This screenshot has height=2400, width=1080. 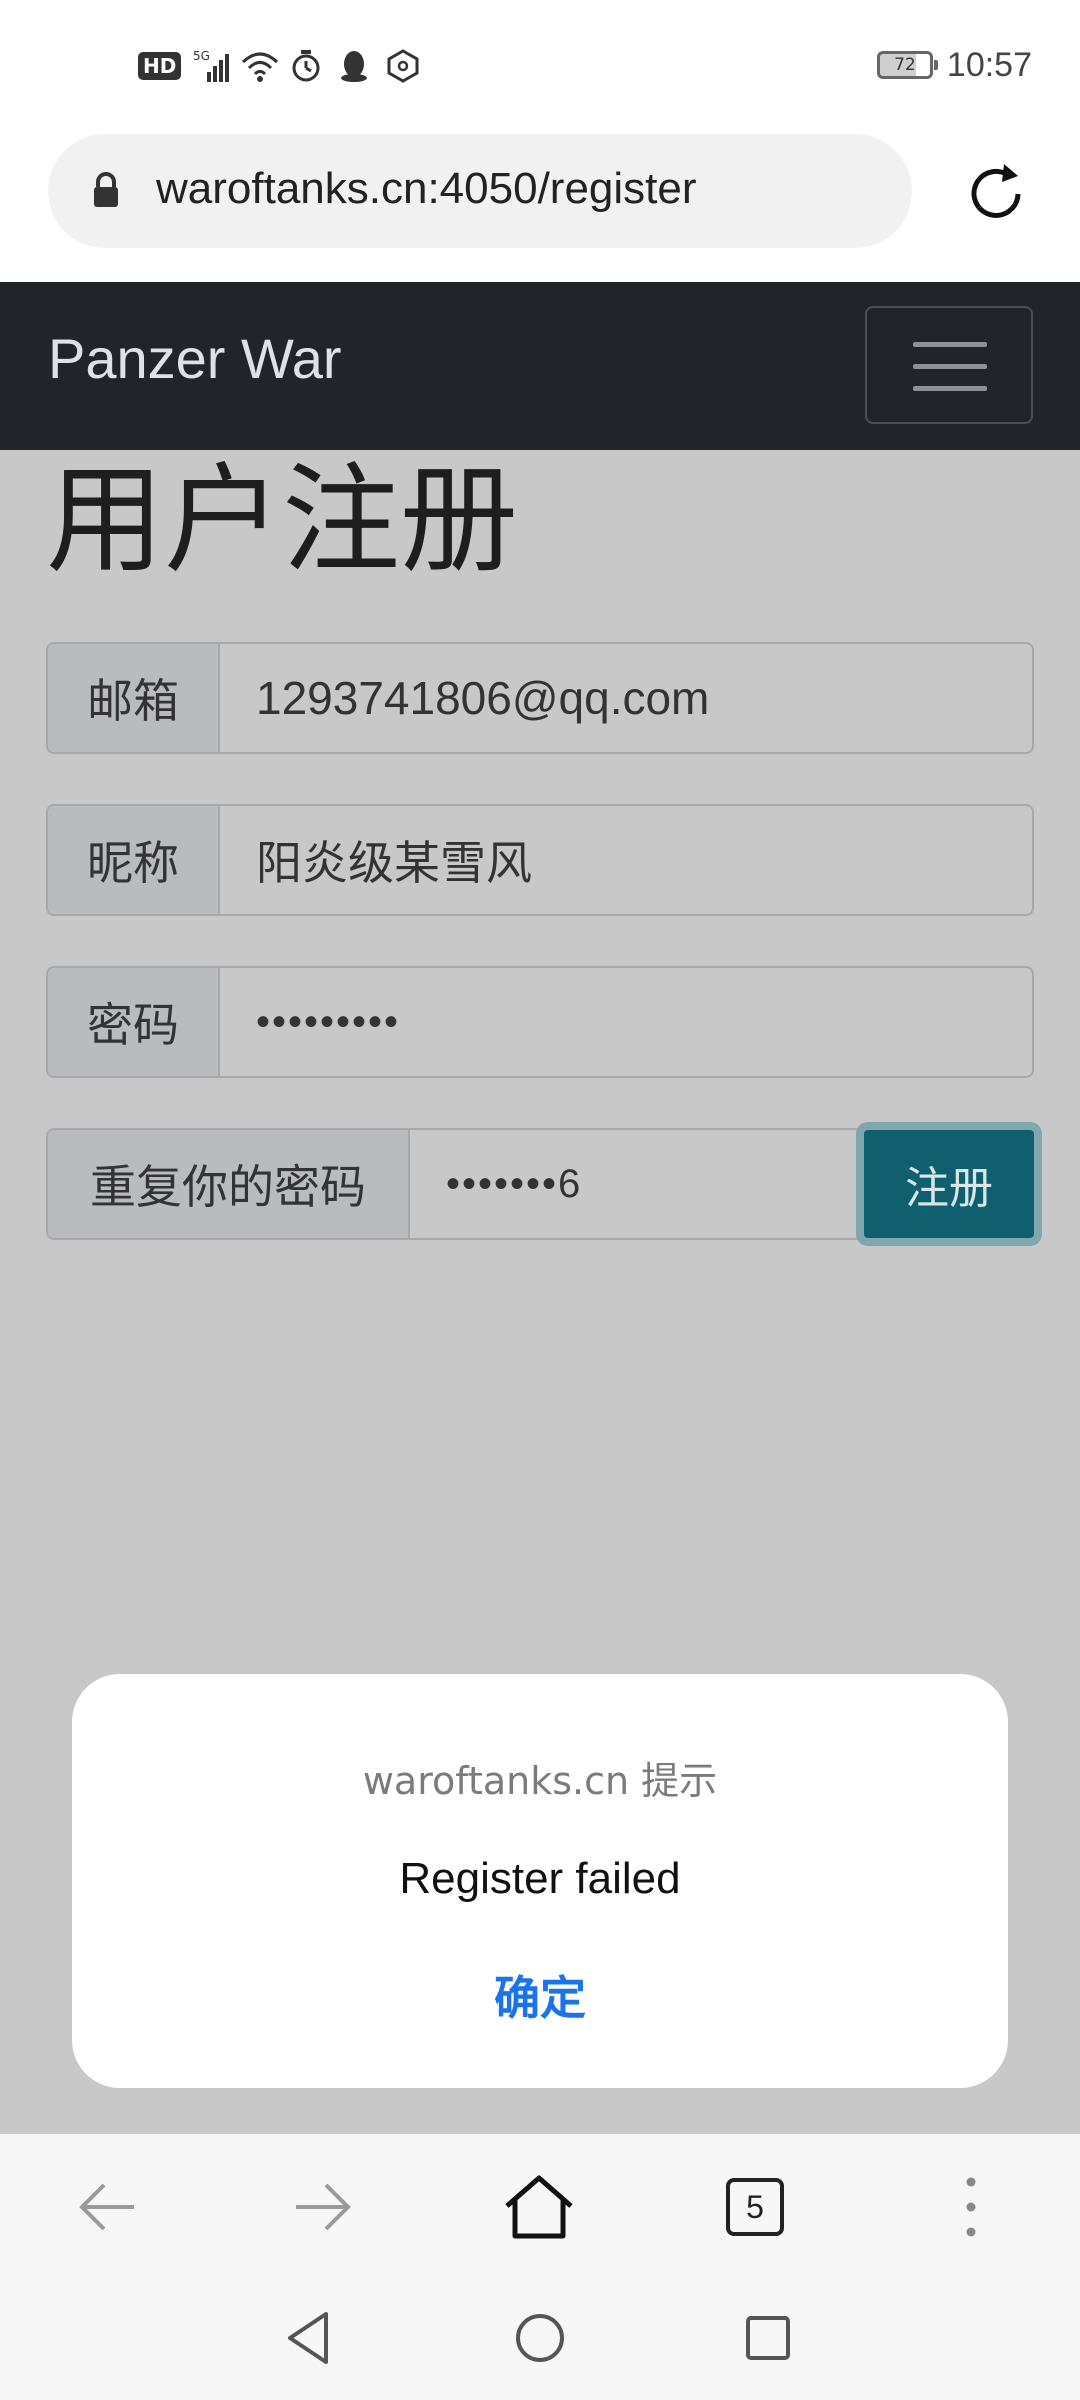 What do you see at coordinates (107, 2207) in the screenshot?
I see `back-icon` at bounding box center [107, 2207].